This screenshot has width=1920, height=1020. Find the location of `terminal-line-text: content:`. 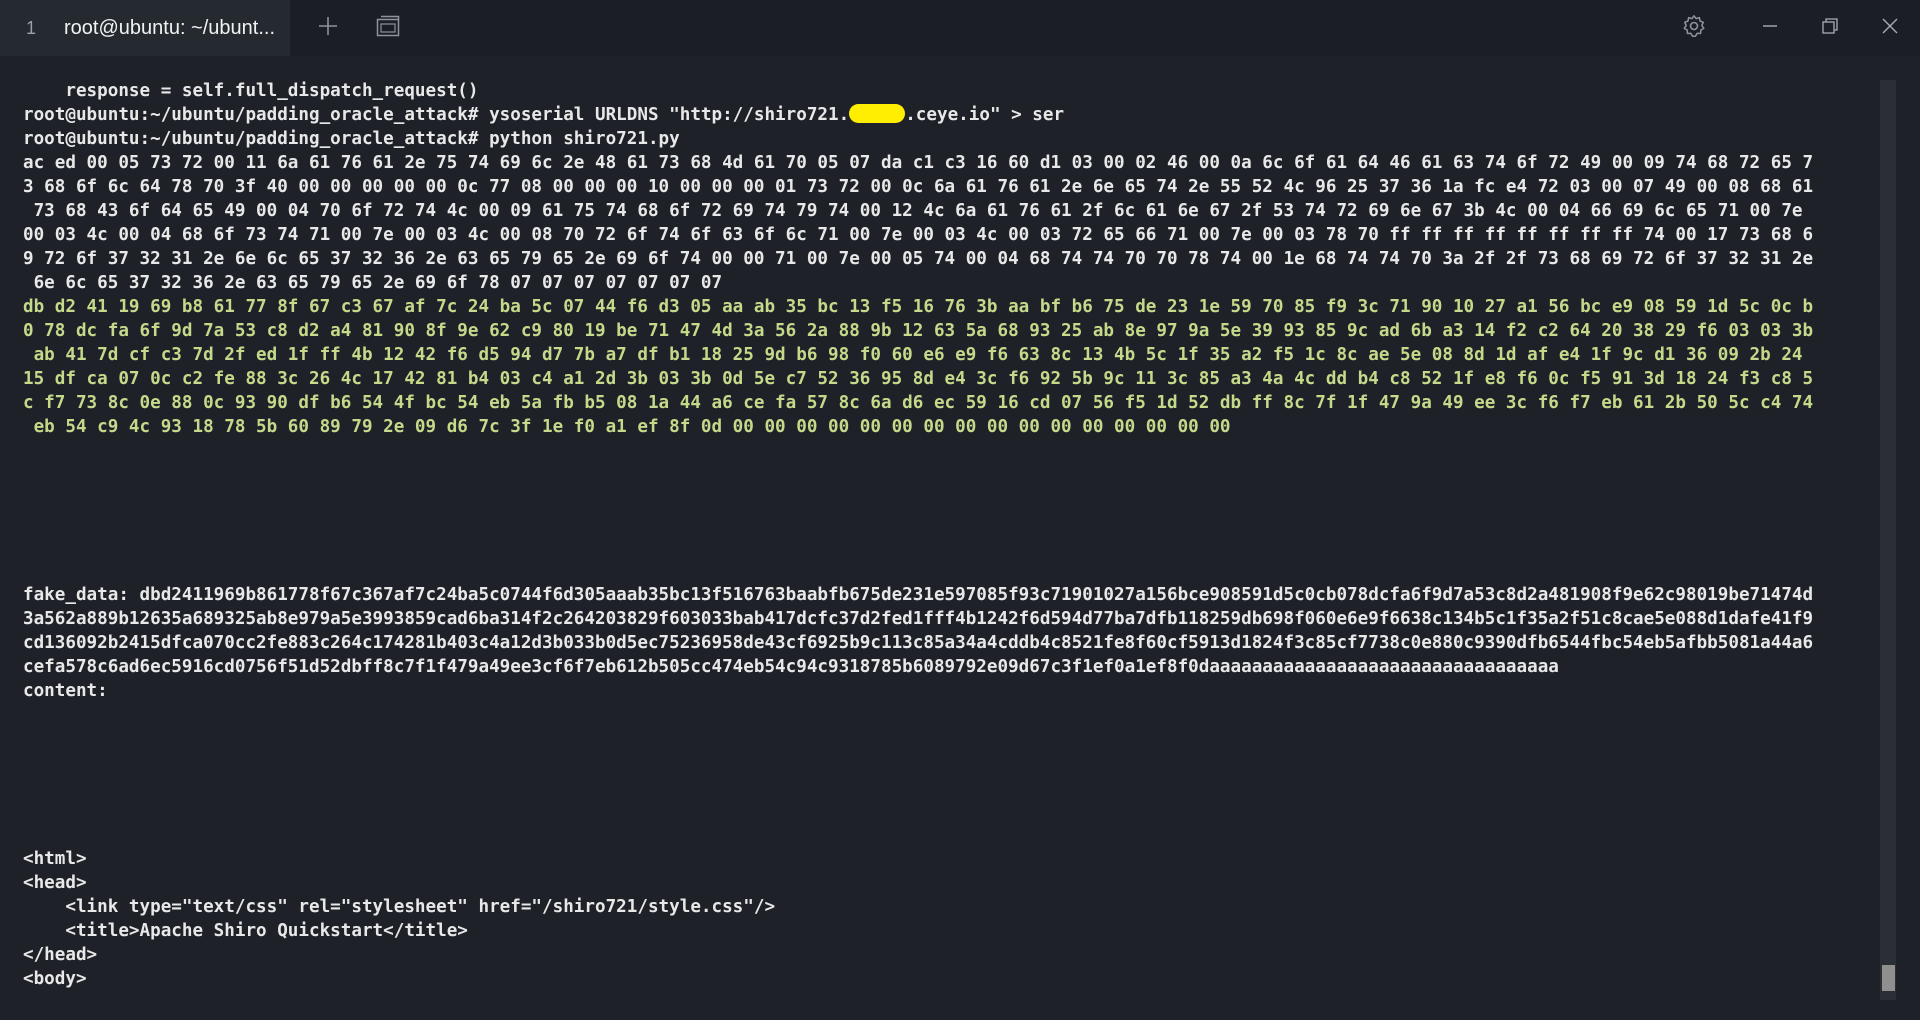

terminal-line-text: content: is located at coordinates (65, 691).